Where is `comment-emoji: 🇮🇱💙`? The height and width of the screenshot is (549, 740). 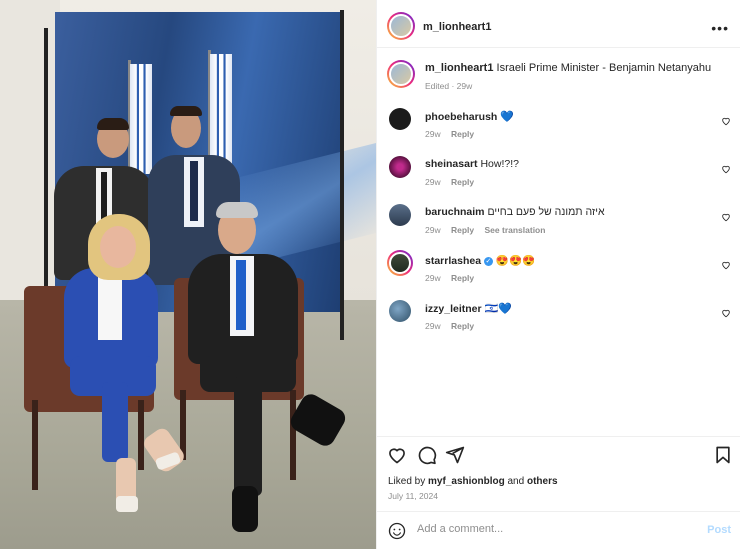 comment-emoji: 🇮🇱💙 is located at coordinates (498, 309).